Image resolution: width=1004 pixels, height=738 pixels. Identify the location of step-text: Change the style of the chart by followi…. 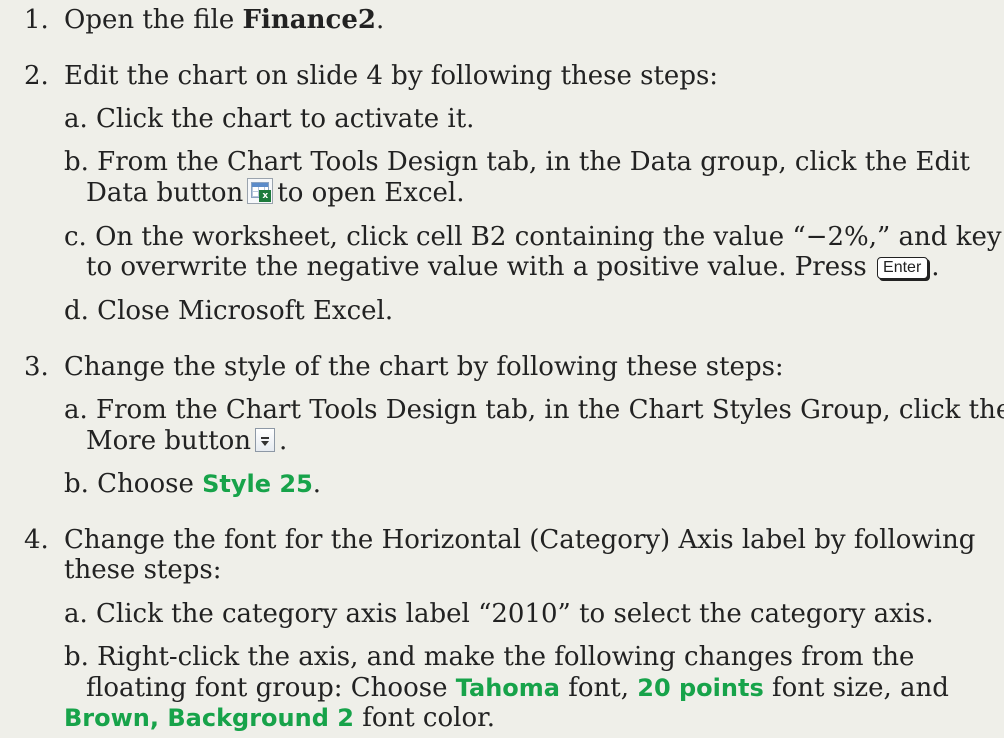
(424, 367).